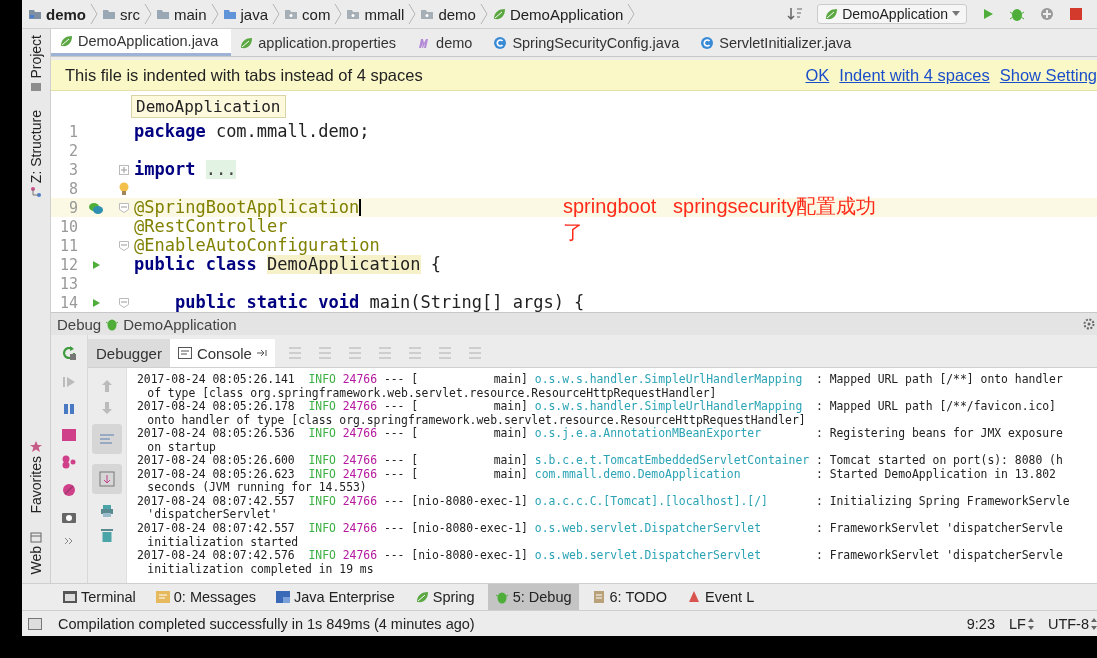  I want to click on breadcrumb-item: DemoApplication, so click(557, 14).